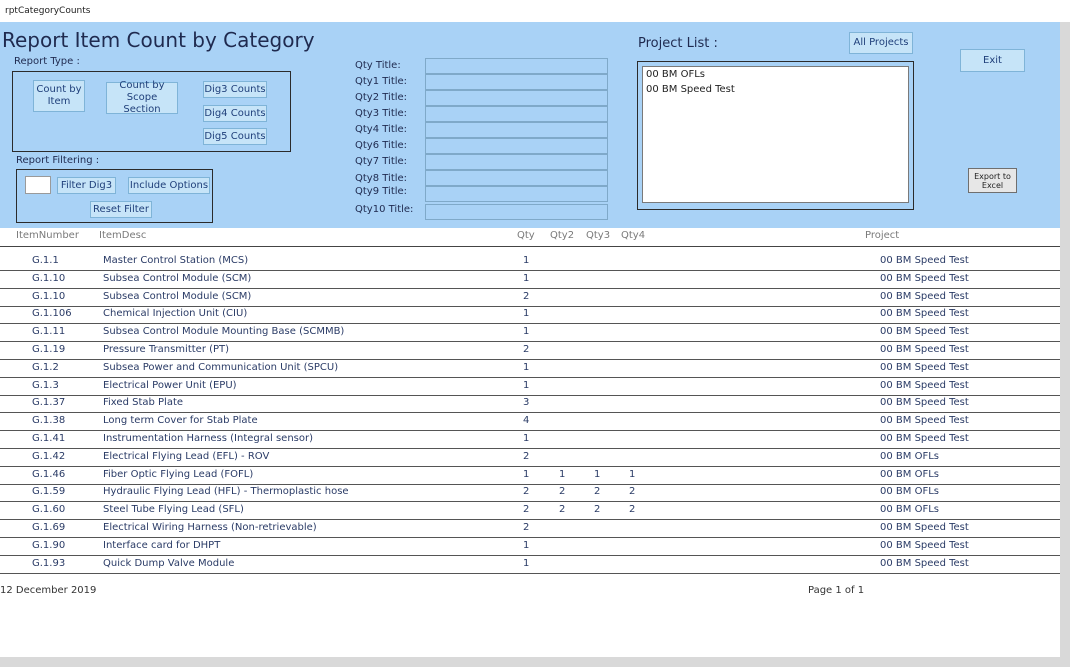 The height and width of the screenshot is (667, 1070). Describe the element at coordinates (49, 474) in the screenshot. I see `cell-item-number: G.1.46` at that location.